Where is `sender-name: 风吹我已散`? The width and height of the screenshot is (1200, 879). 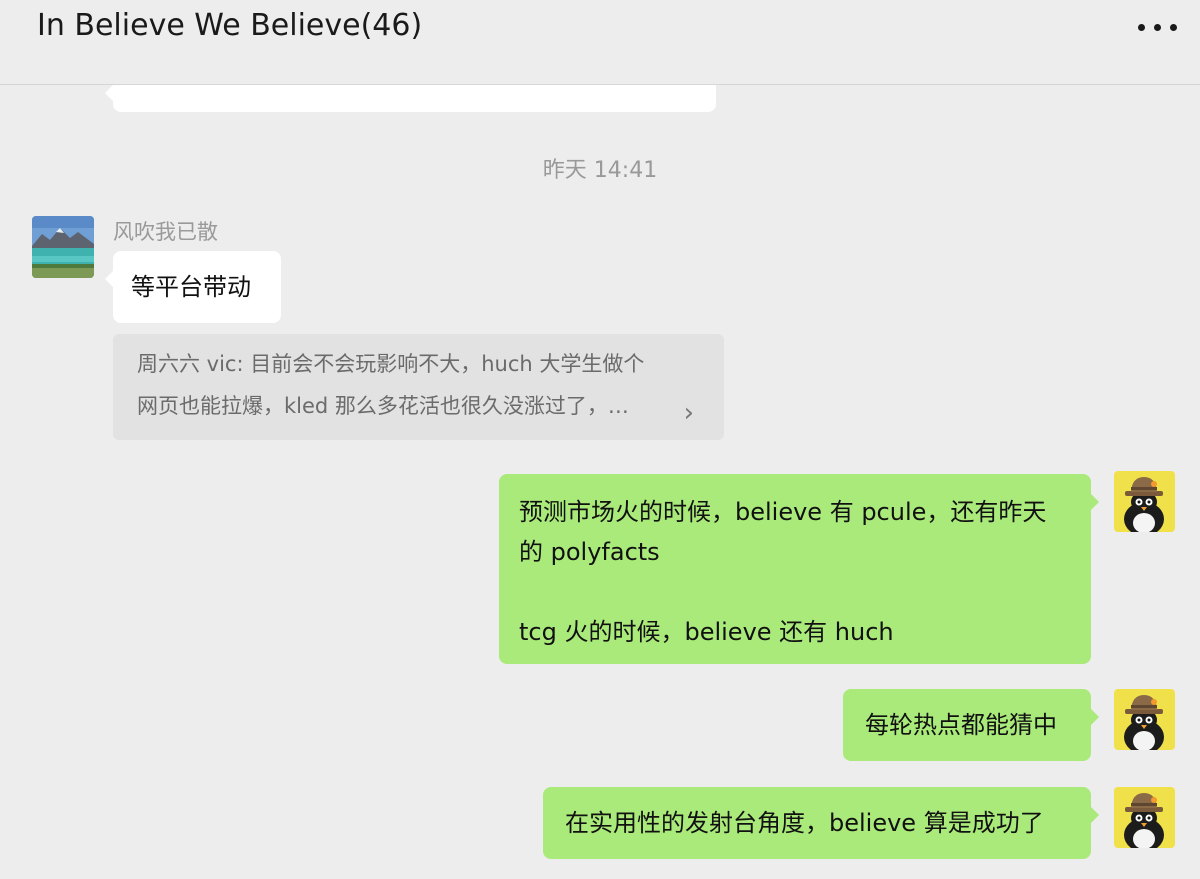
sender-name: 风吹我已散 is located at coordinates (165, 232).